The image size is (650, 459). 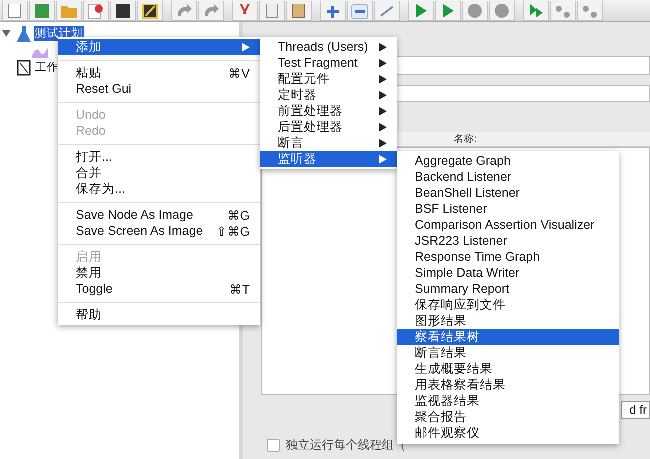 What do you see at coordinates (159, 173) in the screenshot?
I see `menu-item: 合并` at bounding box center [159, 173].